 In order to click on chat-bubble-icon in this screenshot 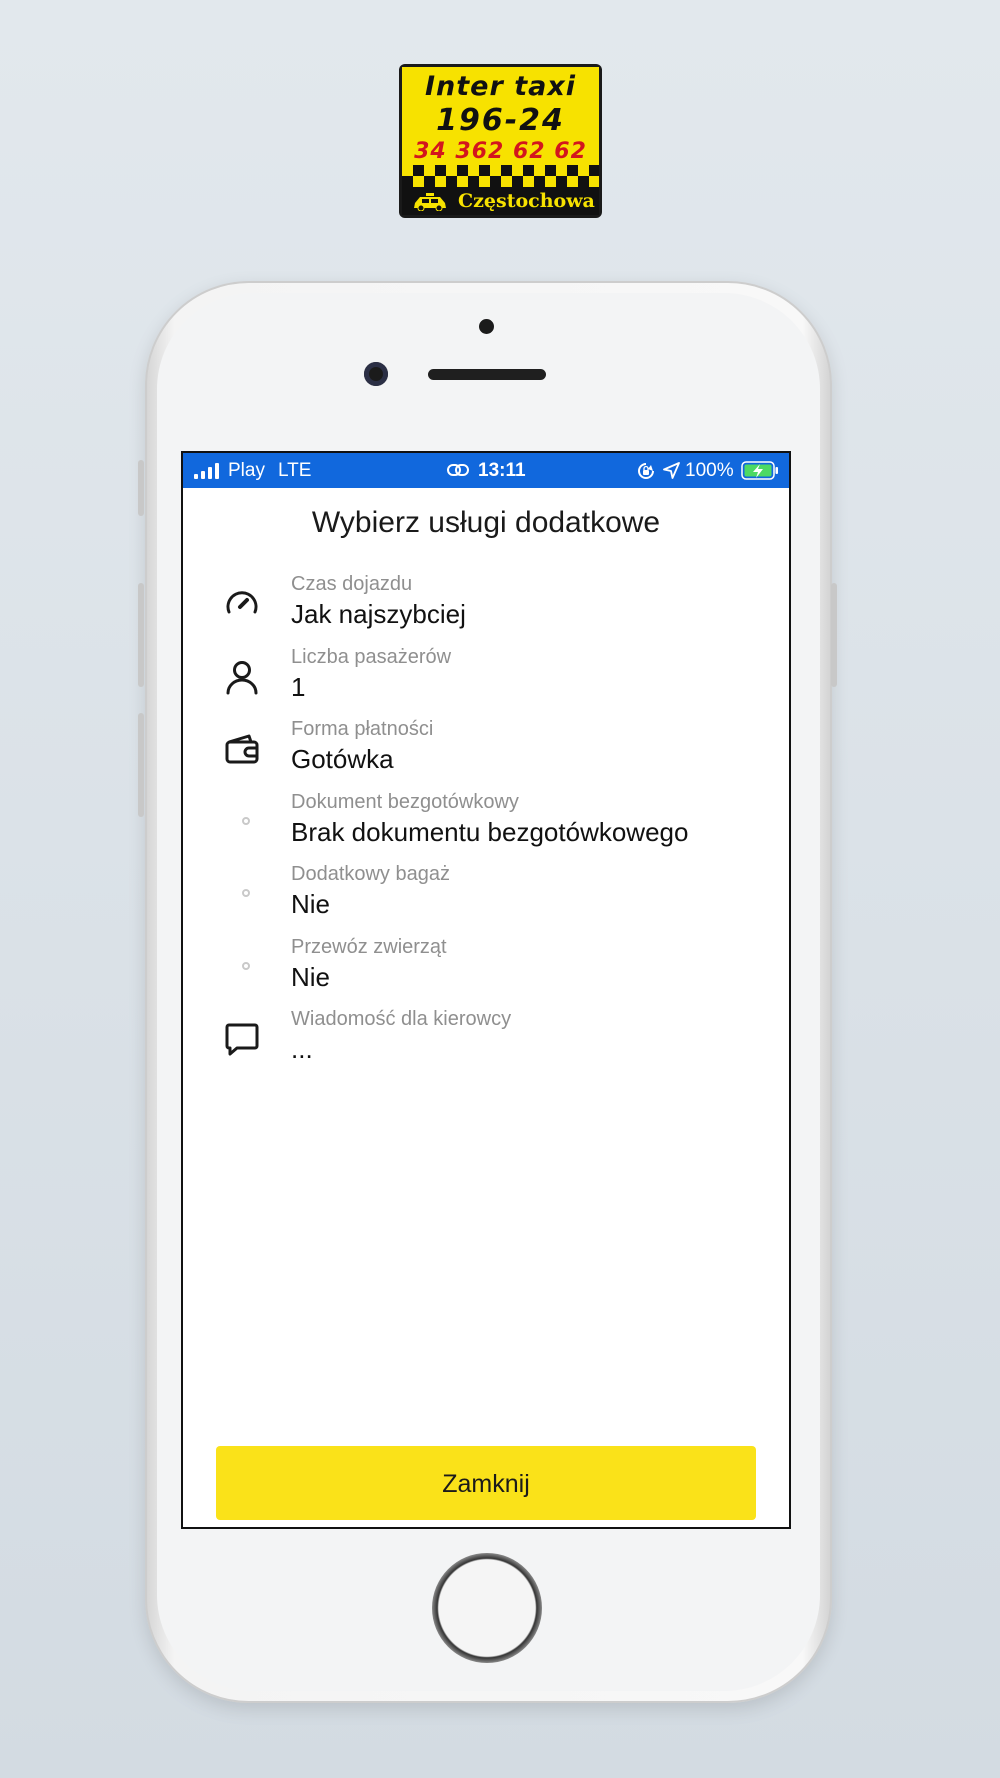, I will do `click(242, 1039)`.